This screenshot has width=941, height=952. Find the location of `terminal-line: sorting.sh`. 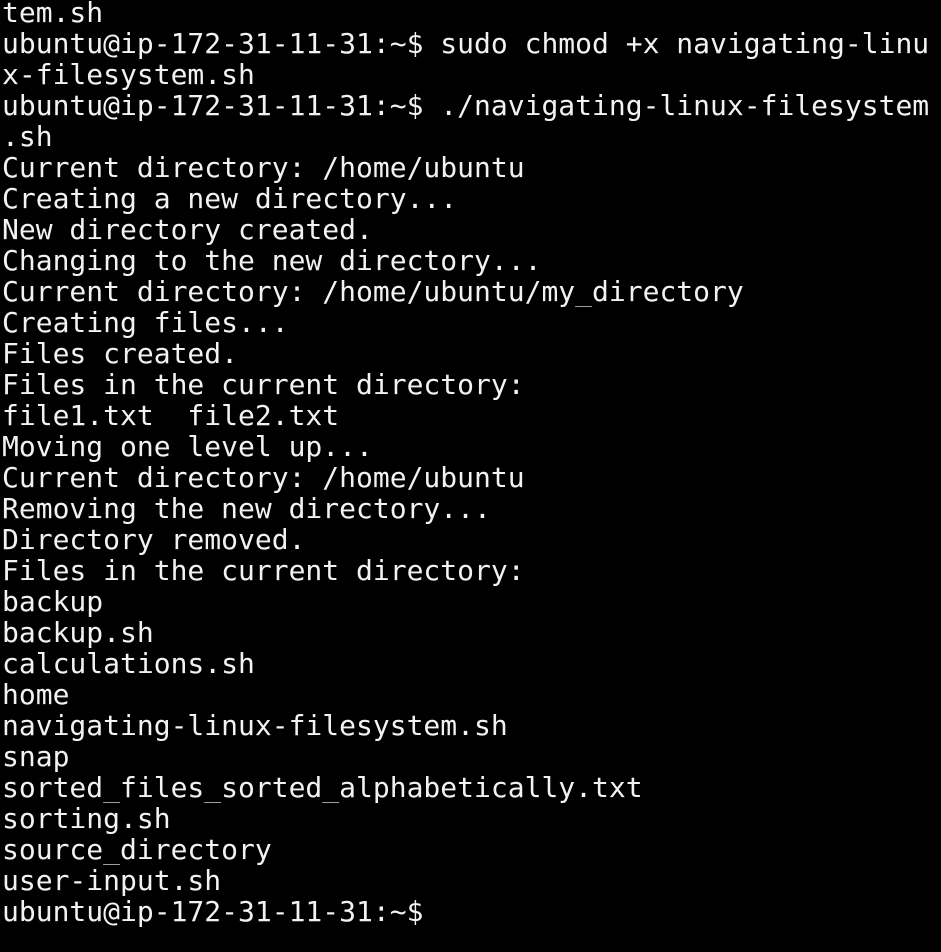

terminal-line: sorting.sh is located at coordinates (86, 818).